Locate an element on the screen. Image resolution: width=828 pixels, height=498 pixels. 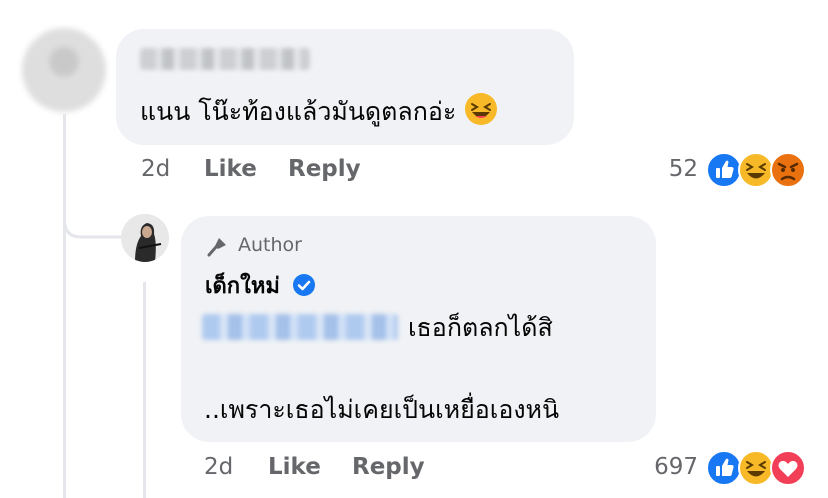
comment-like-button: Like is located at coordinates (230, 169).